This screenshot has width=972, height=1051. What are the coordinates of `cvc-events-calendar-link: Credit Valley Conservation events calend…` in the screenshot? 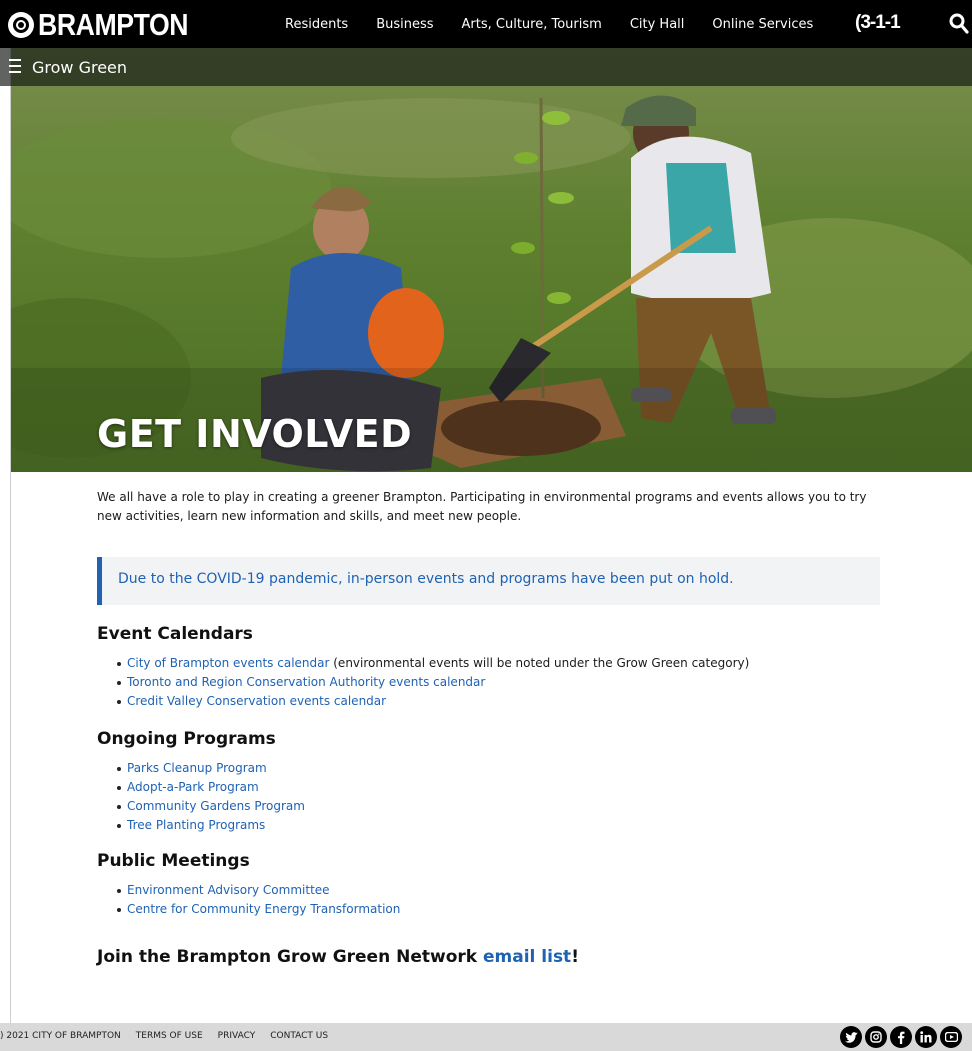 It's located at (256, 701).